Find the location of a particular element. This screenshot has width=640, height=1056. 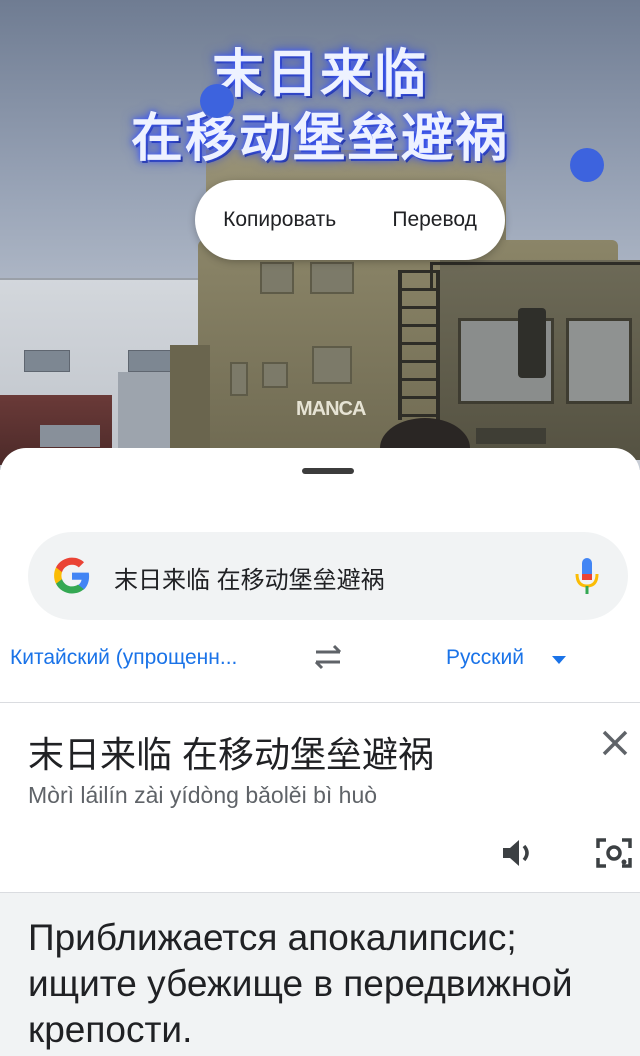

windshield-right is located at coordinates (599, 361).